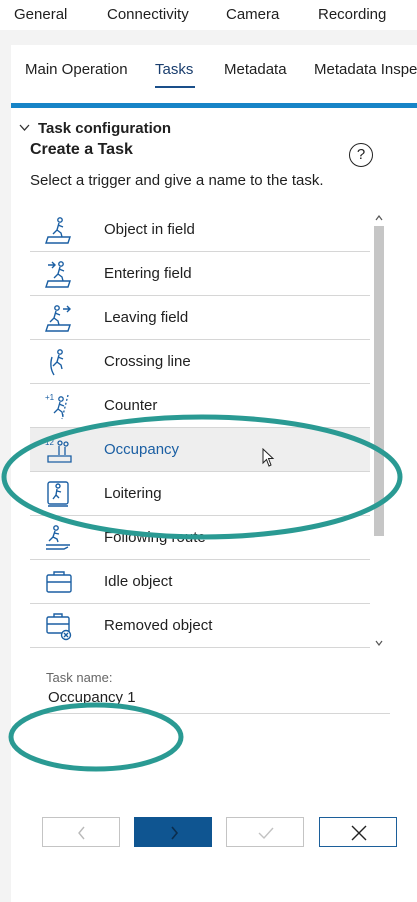  I want to click on crossing-line-icon, so click(57, 362).